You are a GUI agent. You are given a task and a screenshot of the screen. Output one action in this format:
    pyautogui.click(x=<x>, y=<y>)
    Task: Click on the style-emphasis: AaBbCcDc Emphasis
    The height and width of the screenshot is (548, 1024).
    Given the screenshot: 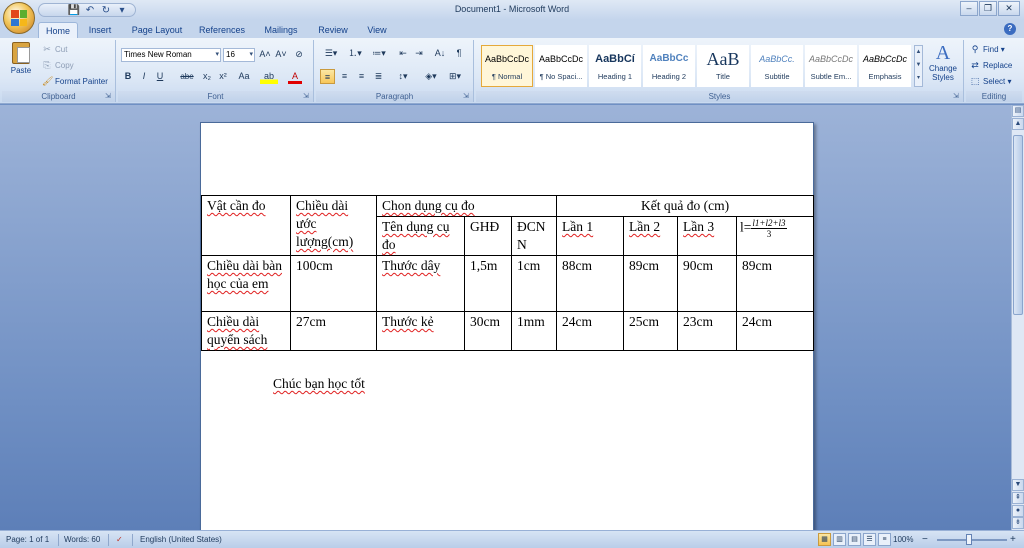 What is the action you would take?
    pyautogui.click(x=885, y=66)
    